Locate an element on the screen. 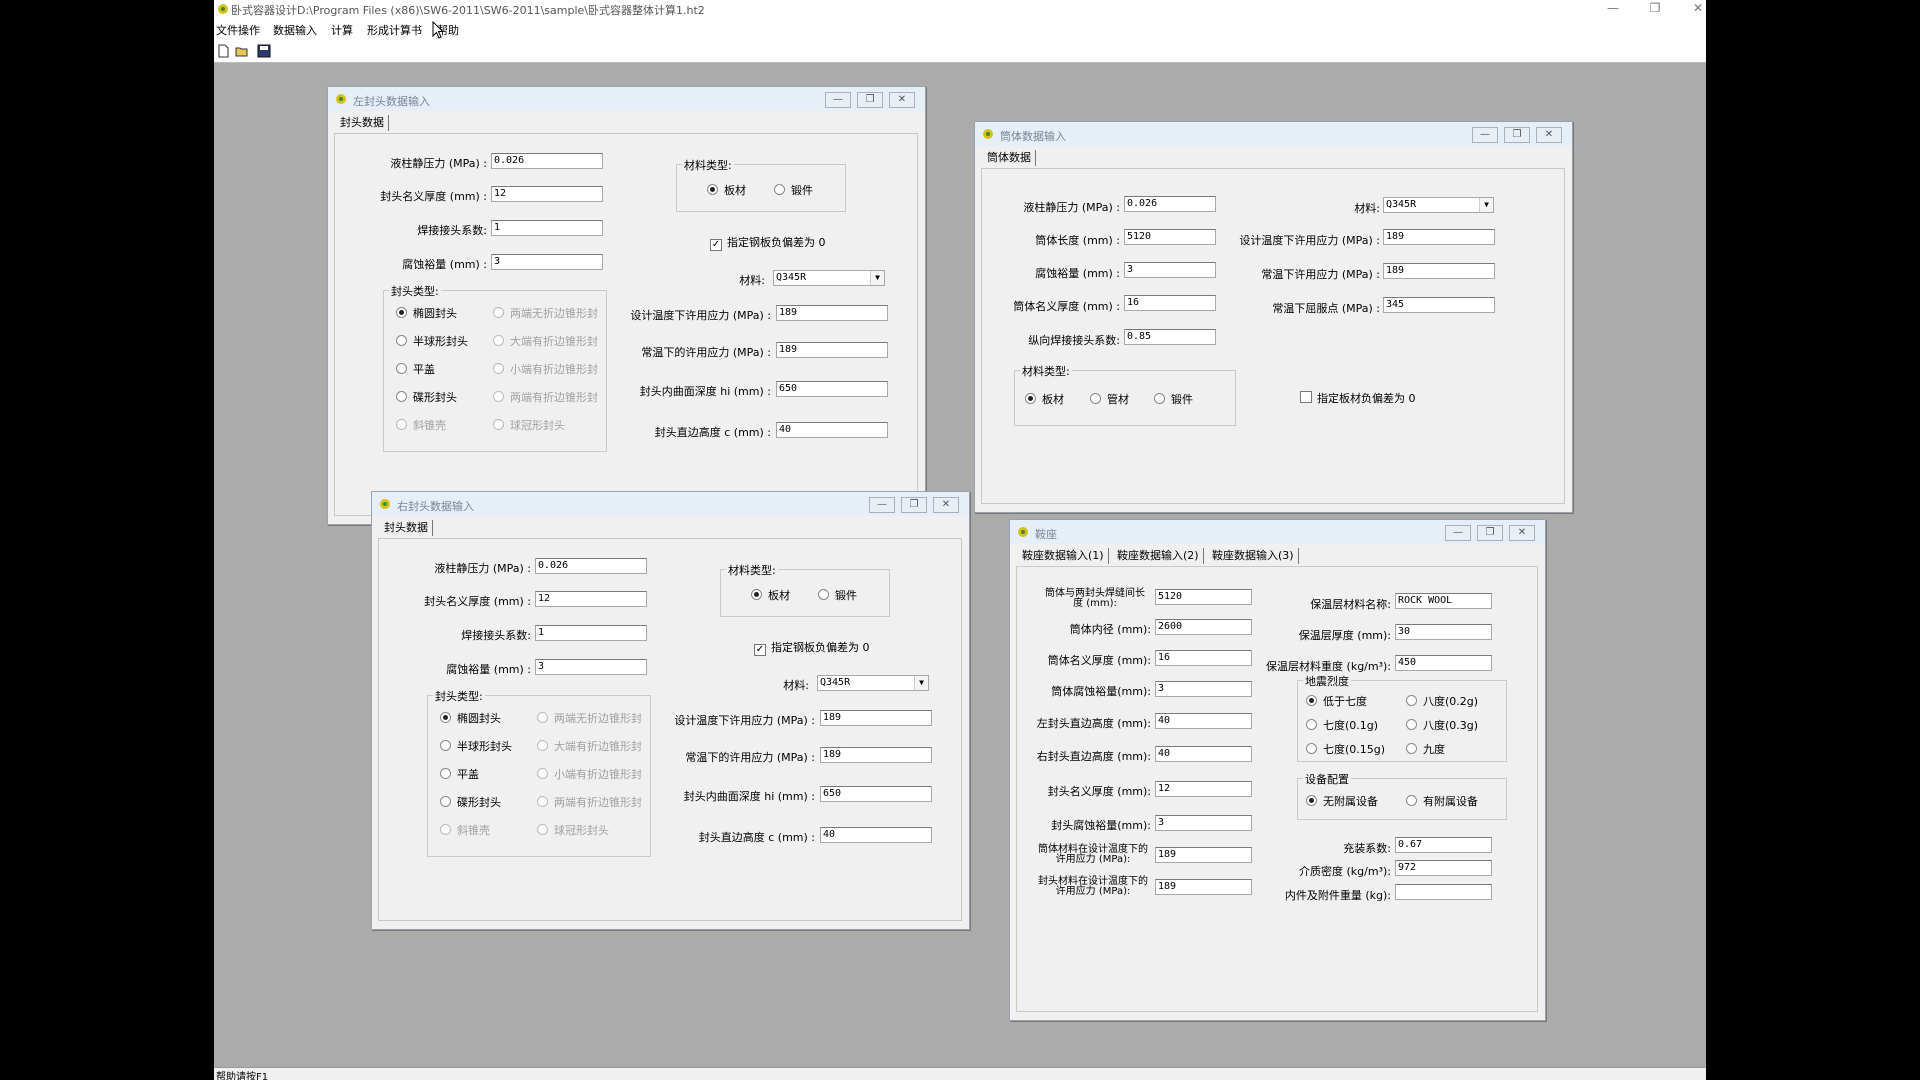 The width and height of the screenshot is (1920, 1080). longitudinal-weld-factor-input: 0.85 is located at coordinates (1170, 337).